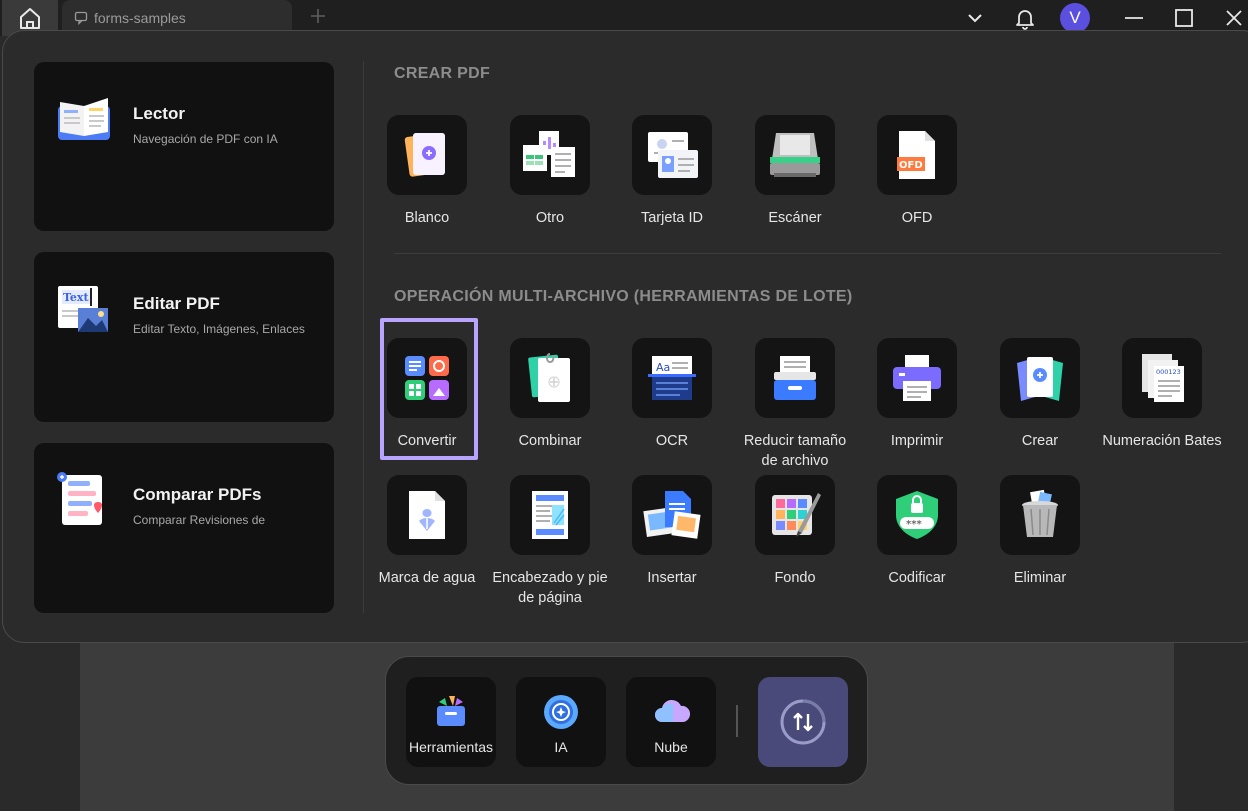 The height and width of the screenshot is (811, 1248). I want to click on ofd-icon-text: OFD, so click(911, 165).